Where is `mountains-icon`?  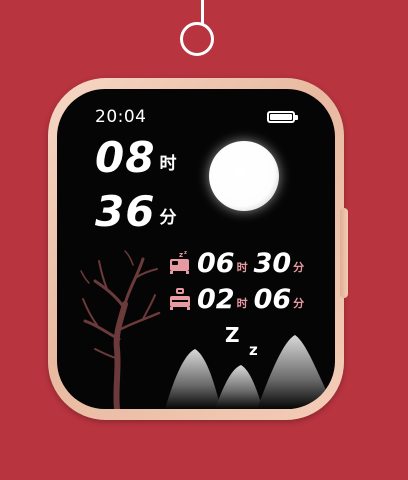
mountains-icon is located at coordinates (250, 372).